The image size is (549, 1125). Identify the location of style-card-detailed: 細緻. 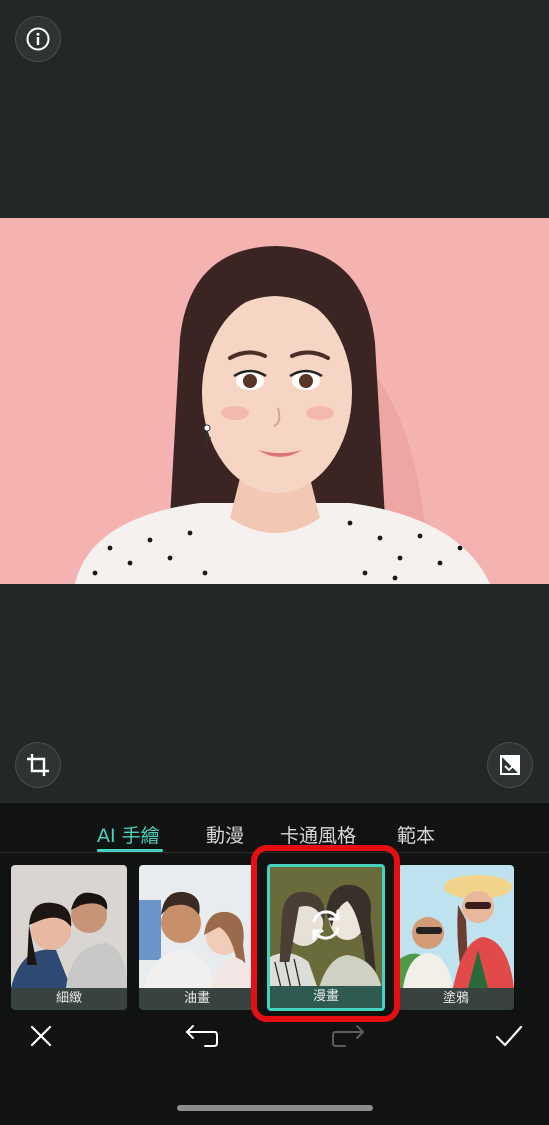
(69, 937).